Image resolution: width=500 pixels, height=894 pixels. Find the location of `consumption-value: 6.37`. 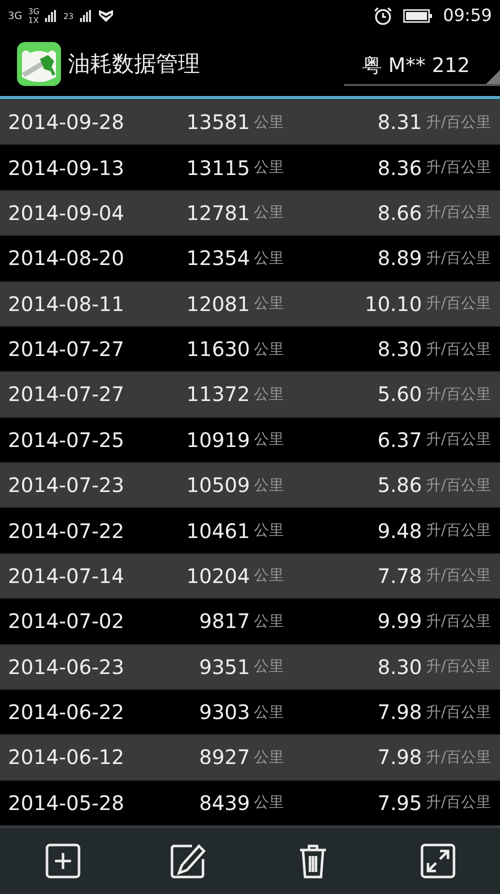

consumption-value: 6.37 is located at coordinates (399, 440).